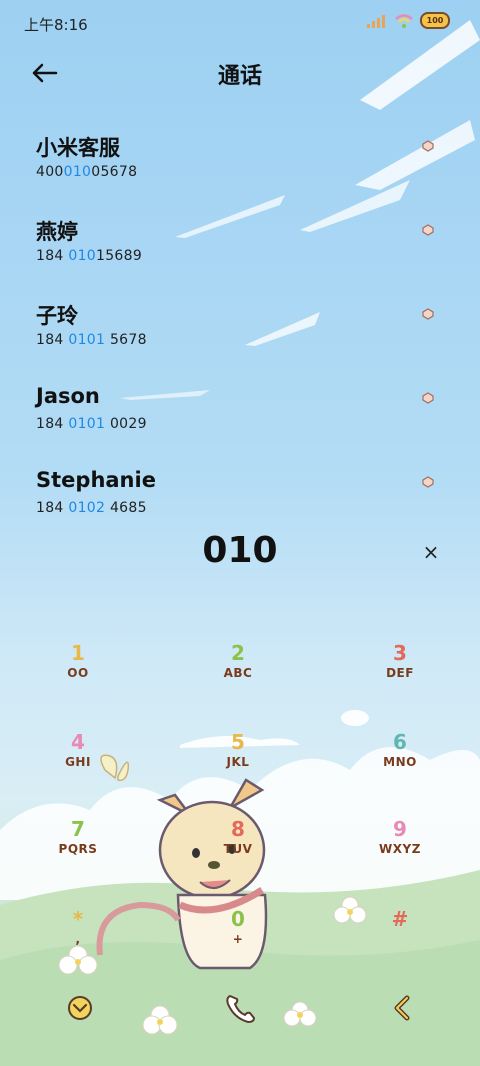 This screenshot has width=480, height=1066. What do you see at coordinates (400, 673) in the screenshot?
I see `key-letters: DEF` at bounding box center [400, 673].